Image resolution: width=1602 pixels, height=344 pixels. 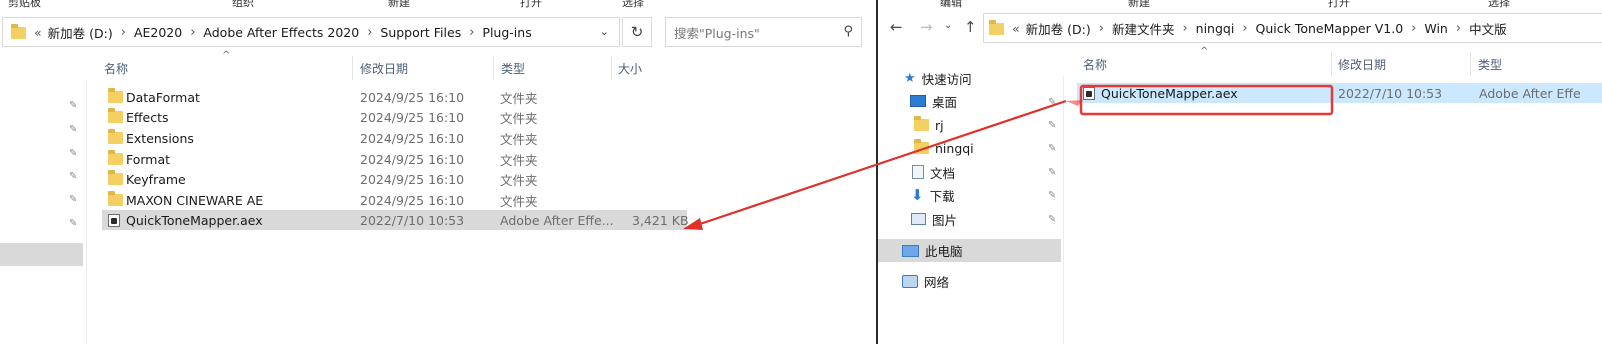 I want to click on list-item: DataFormat 2024/9/25 16:10 文件夹, so click(x=394, y=97).